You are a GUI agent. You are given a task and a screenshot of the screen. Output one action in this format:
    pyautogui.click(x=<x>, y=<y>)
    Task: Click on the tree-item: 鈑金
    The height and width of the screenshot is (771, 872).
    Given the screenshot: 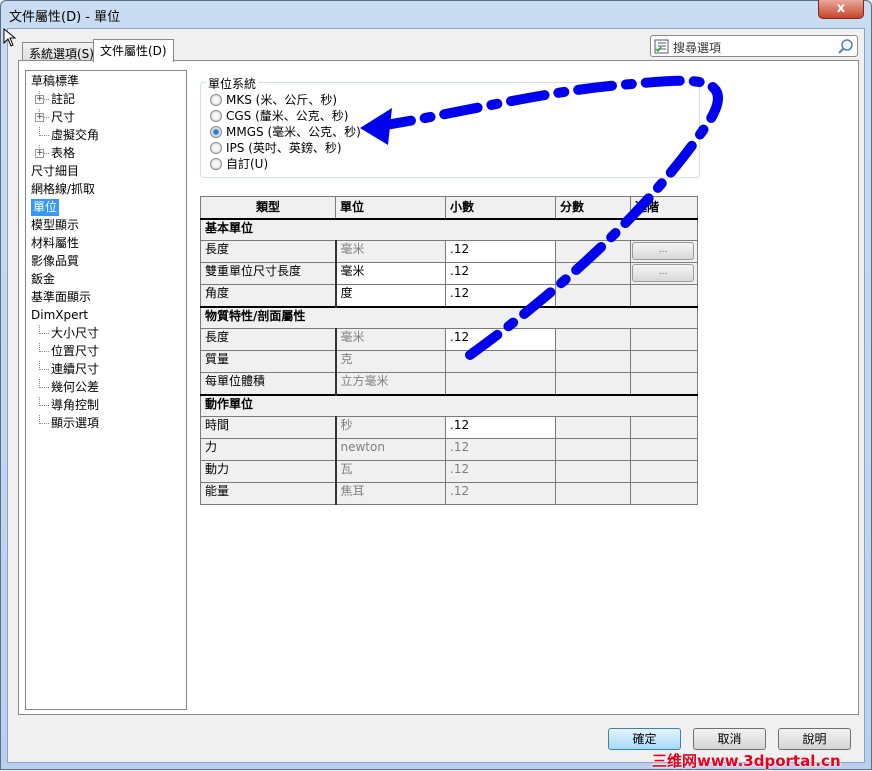 What is the action you would take?
    pyautogui.click(x=43, y=279)
    